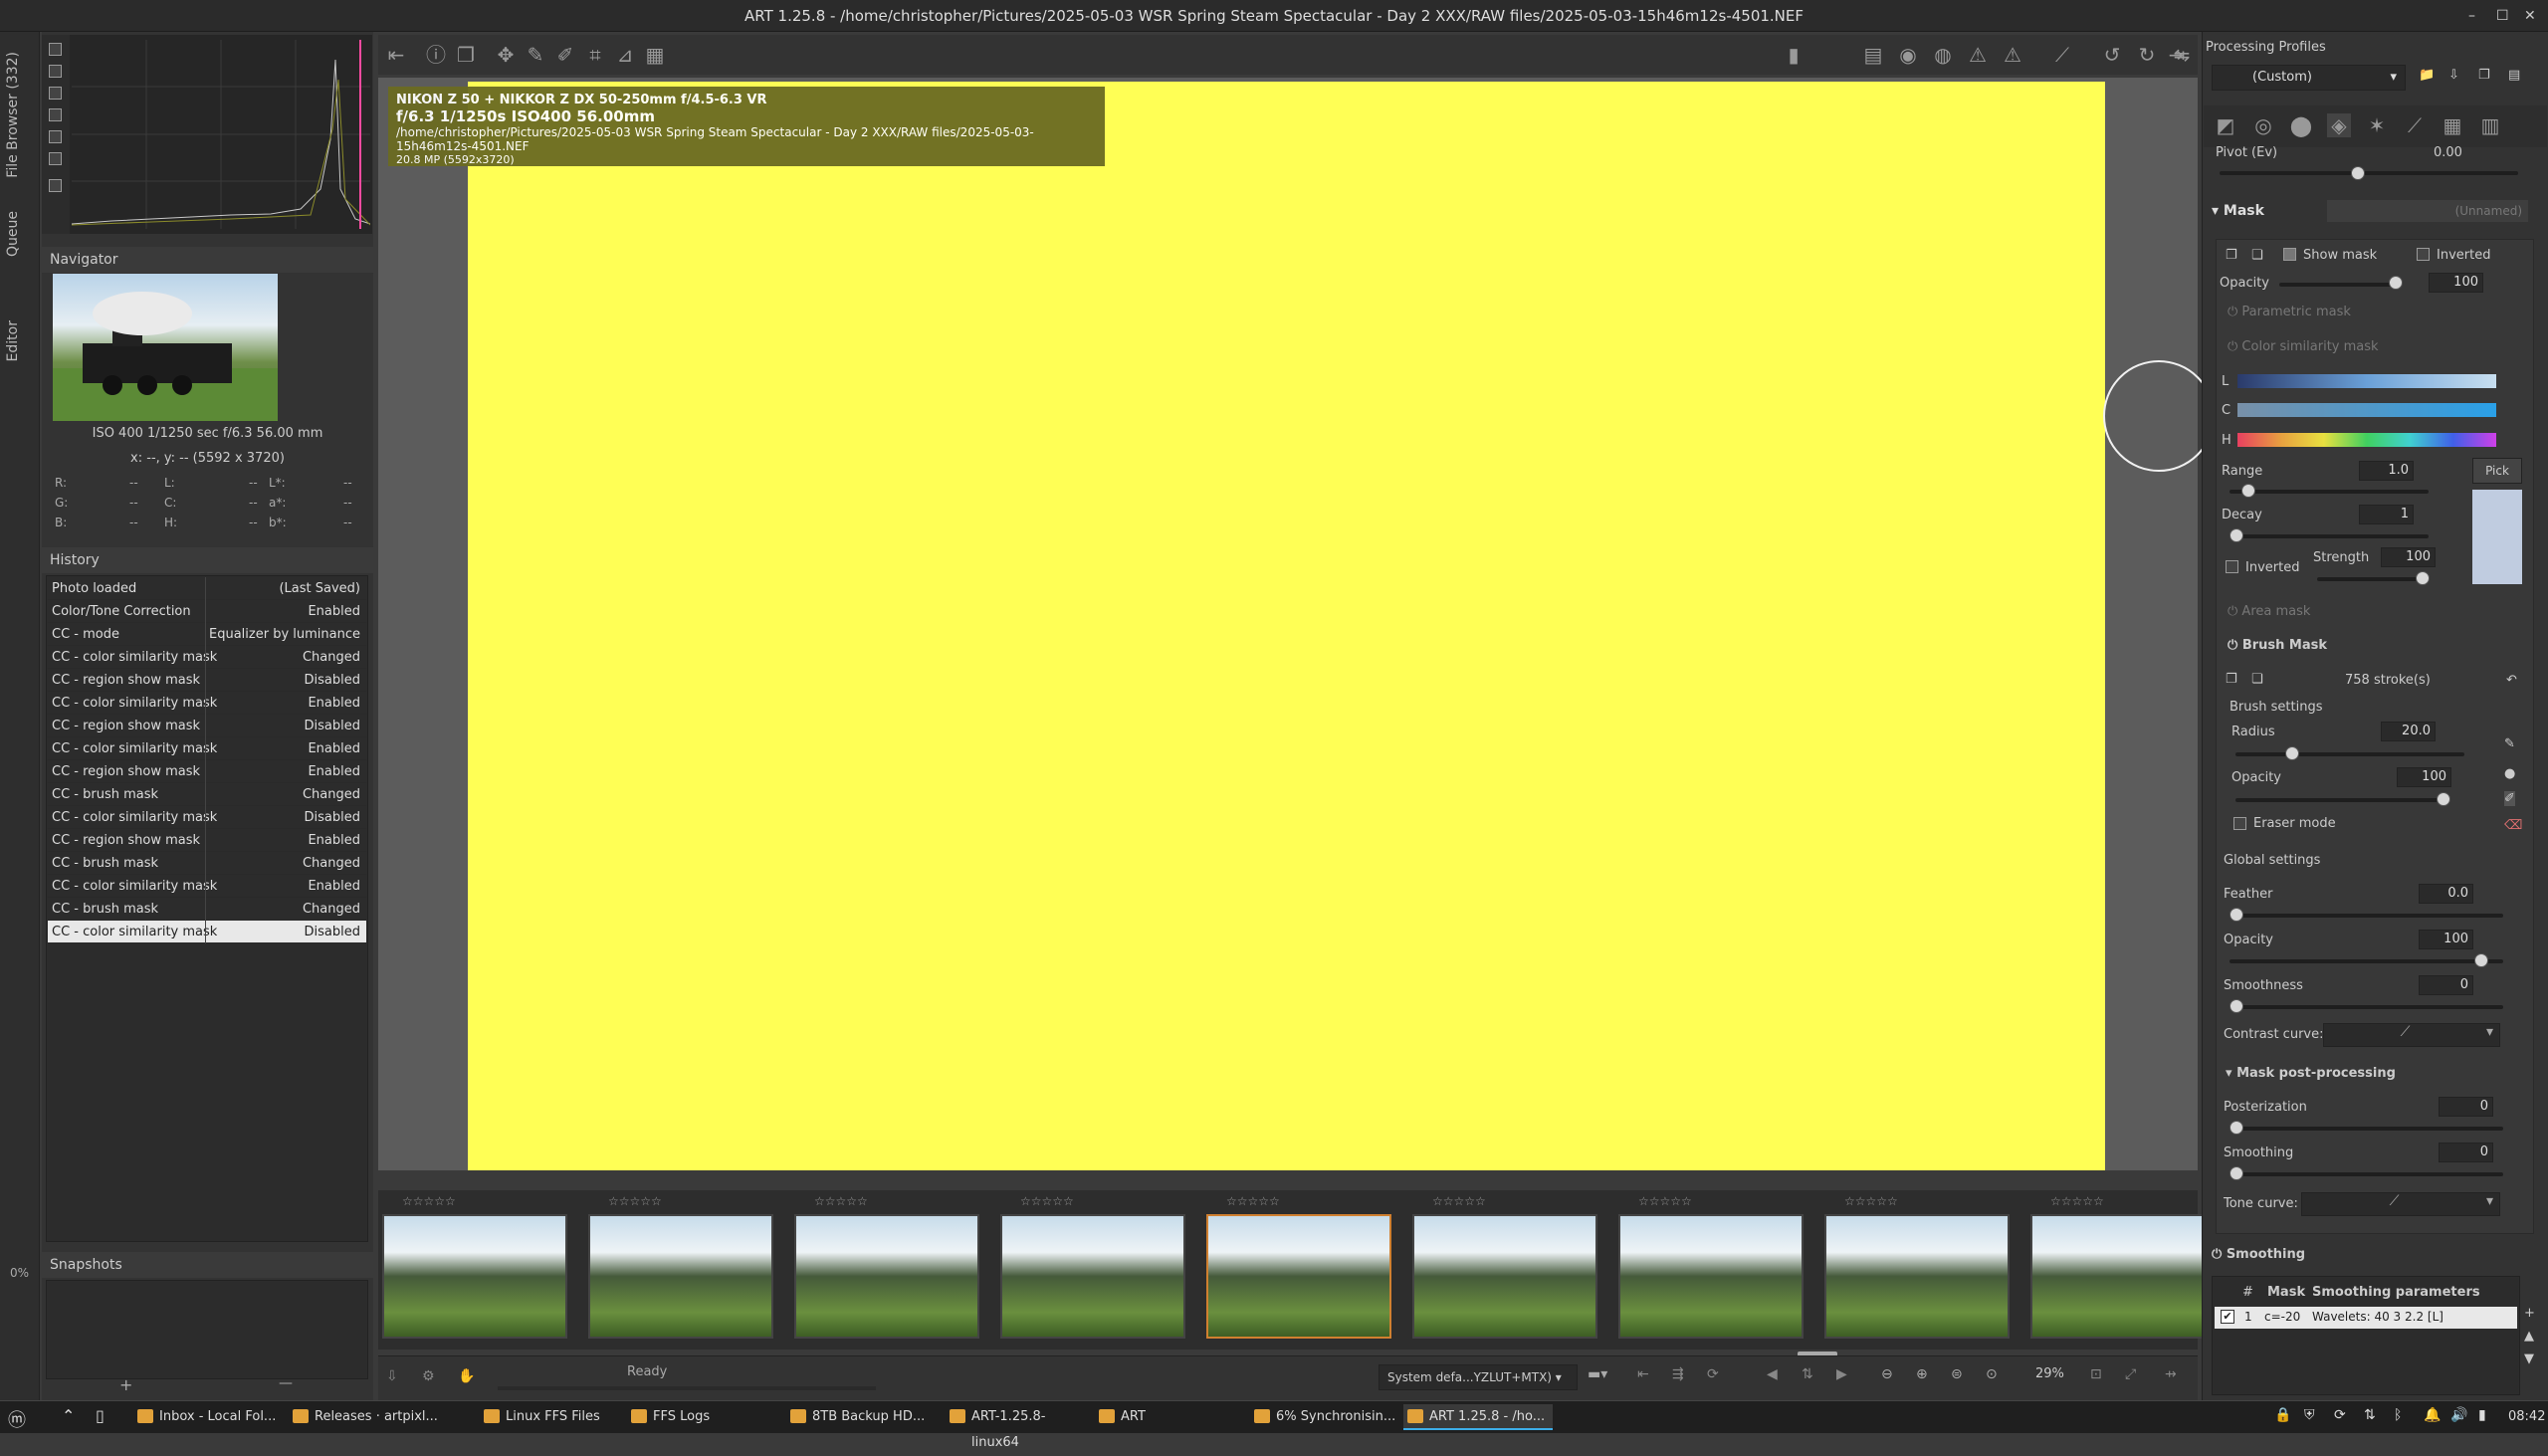 The image size is (2548, 1456). I want to click on strength-knob, so click(2423, 578).